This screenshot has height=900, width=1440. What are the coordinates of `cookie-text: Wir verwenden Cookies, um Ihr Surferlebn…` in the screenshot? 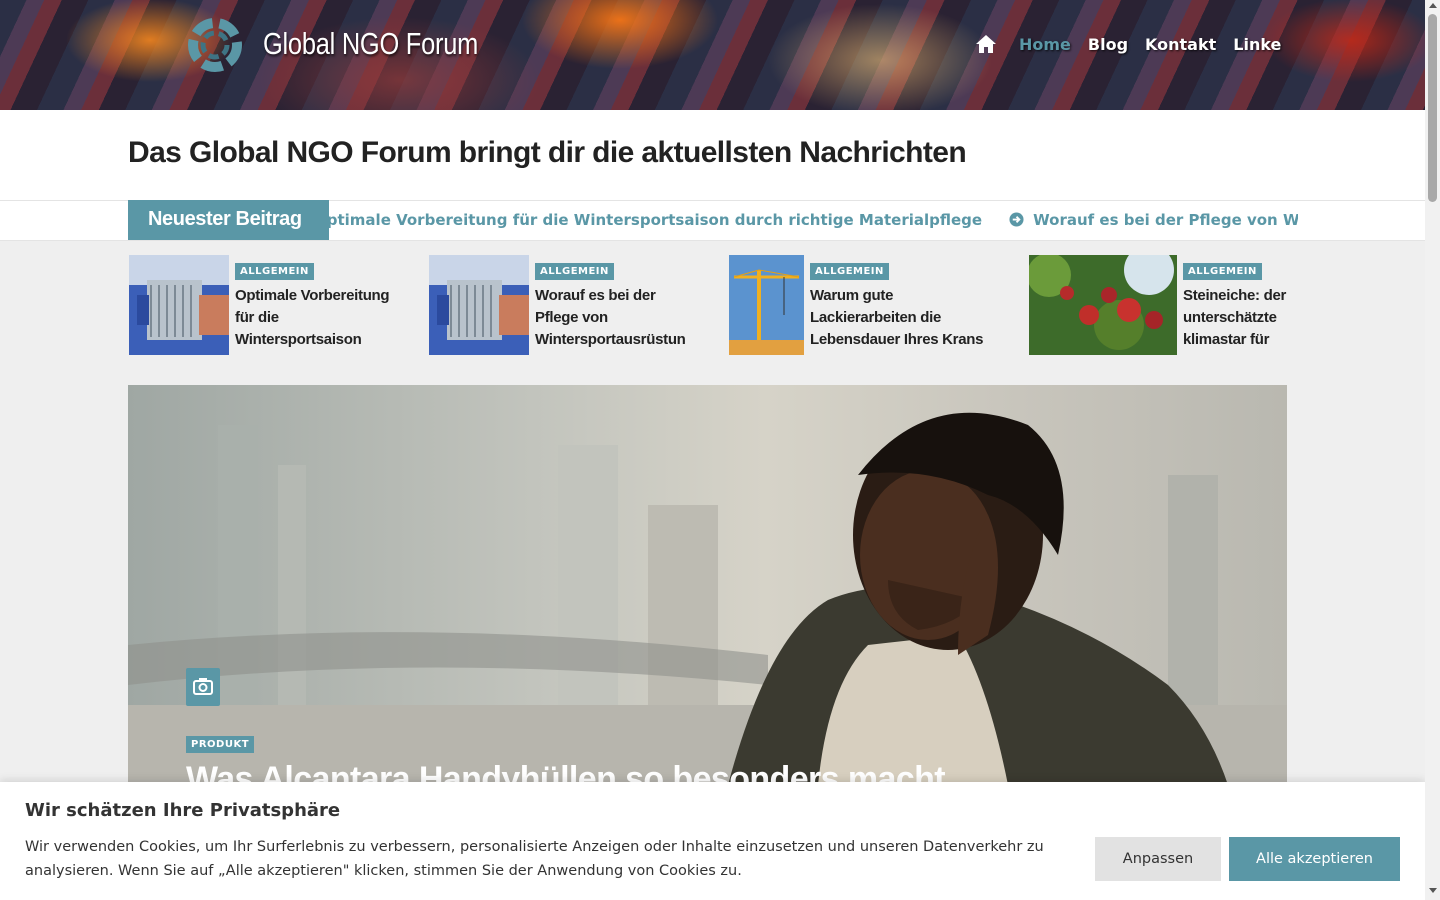 It's located at (534, 859).